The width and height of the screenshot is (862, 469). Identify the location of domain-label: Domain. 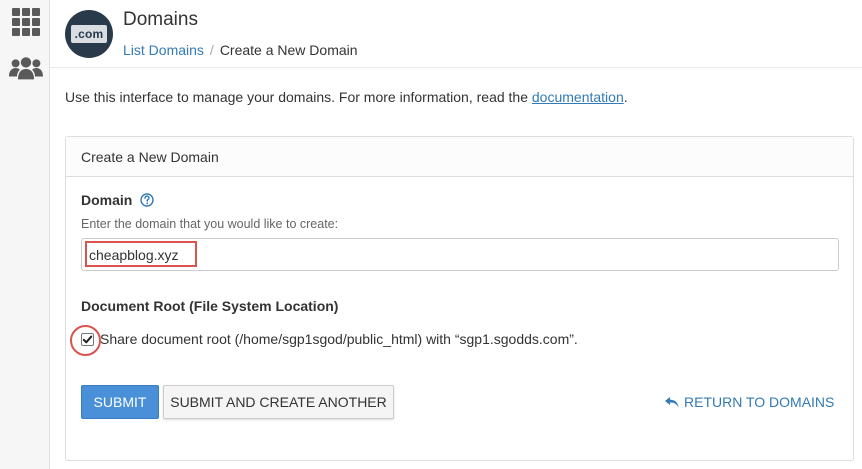
(117, 201).